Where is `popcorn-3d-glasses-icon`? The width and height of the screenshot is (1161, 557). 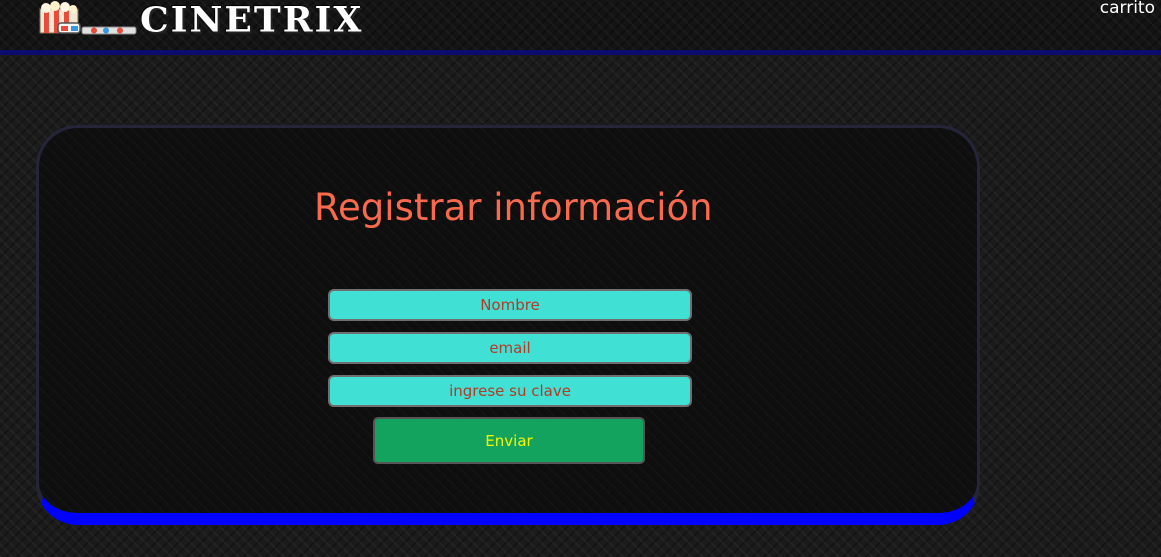 popcorn-3d-glasses-icon is located at coordinates (88, 18).